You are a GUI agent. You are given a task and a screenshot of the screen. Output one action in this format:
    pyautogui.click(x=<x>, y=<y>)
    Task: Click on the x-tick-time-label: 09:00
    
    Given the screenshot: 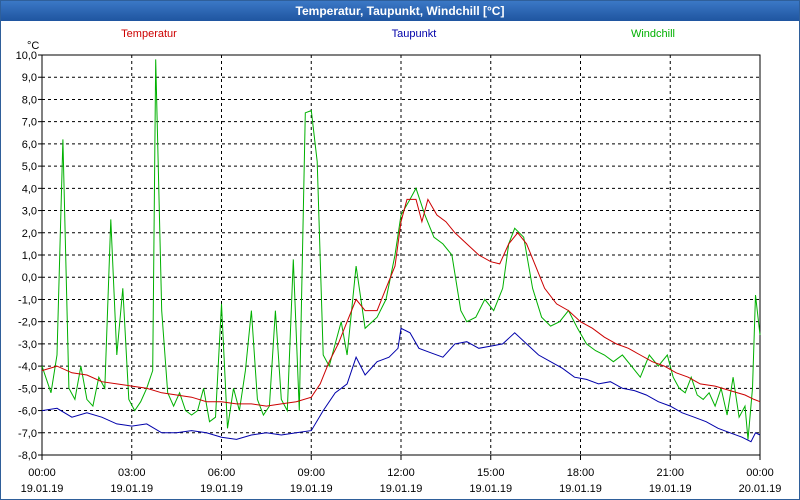 What is the action you would take?
    pyautogui.click(x=311, y=473)
    